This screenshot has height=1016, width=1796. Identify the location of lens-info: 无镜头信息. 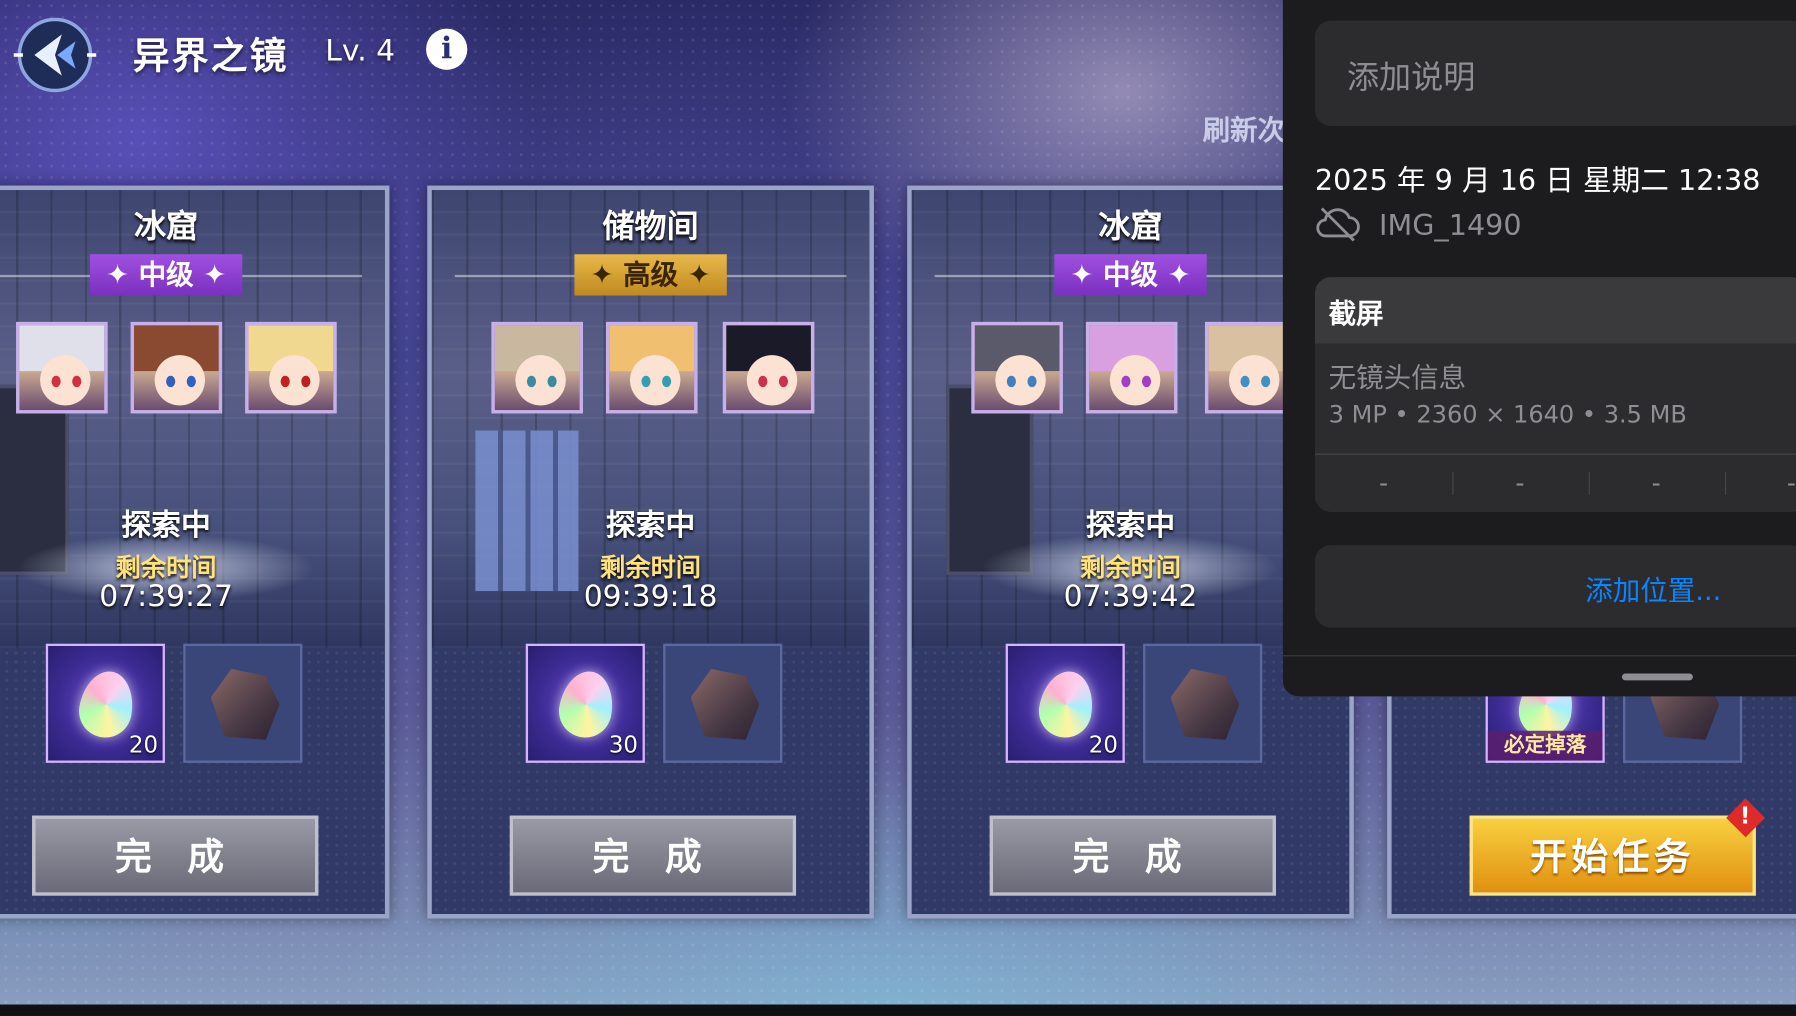
(1397, 378).